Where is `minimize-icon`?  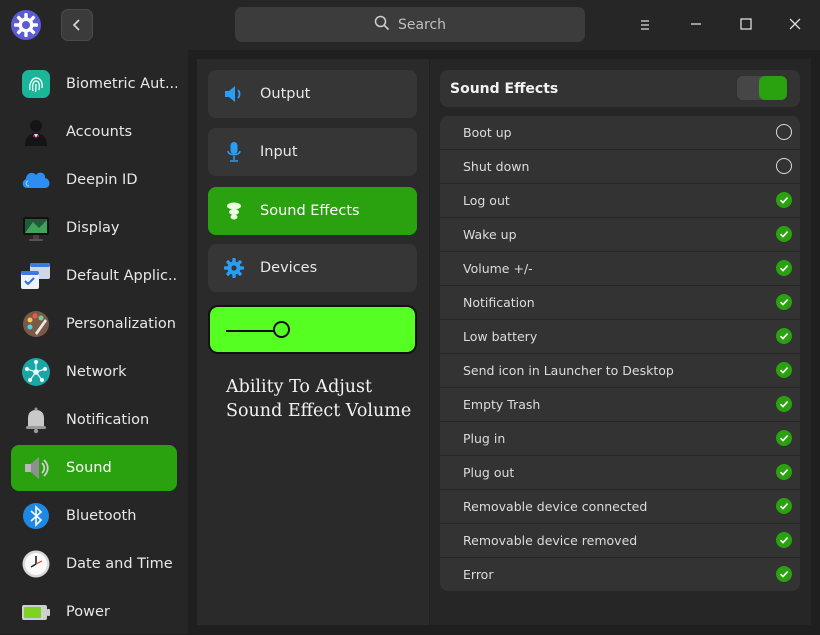
minimize-icon is located at coordinates (696, 25).